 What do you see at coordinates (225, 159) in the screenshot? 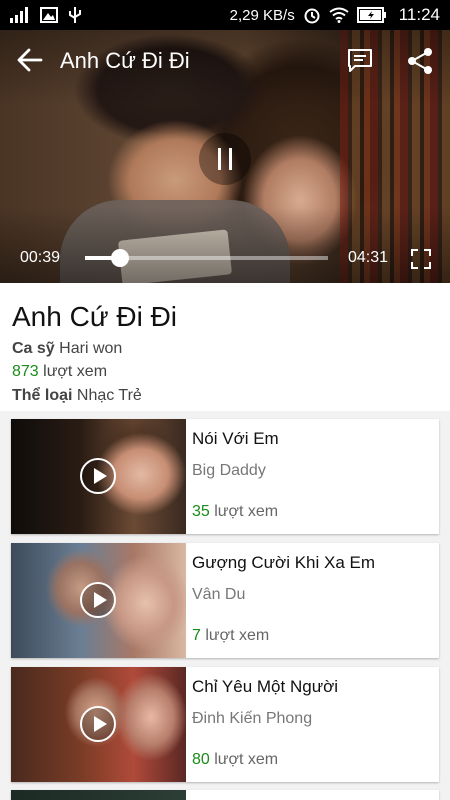
I see `pause-button` at bounding box center [225, 159].